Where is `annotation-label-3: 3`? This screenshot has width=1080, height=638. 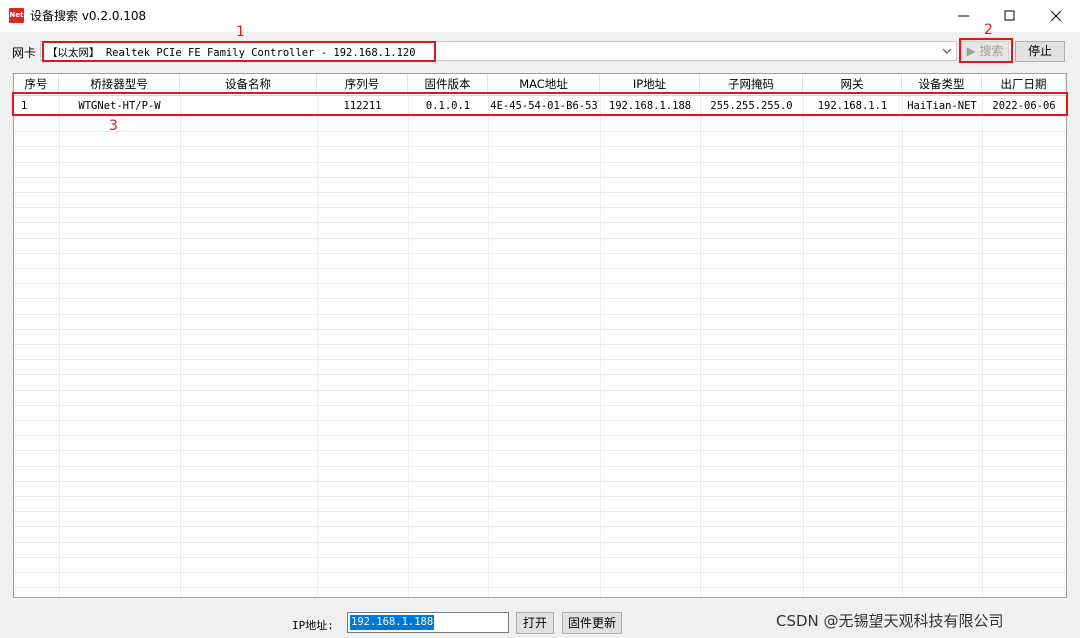
annotation-label-3: 3 is located at coordinates (113, 126).